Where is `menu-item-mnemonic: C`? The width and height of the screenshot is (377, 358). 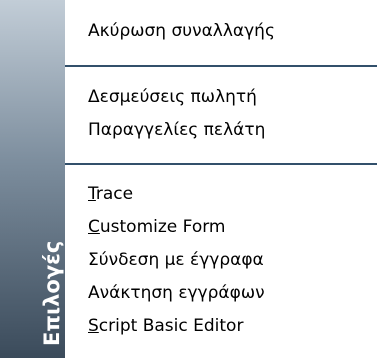
menu-item-mnemonic: C is located at coordinates (94, 227).